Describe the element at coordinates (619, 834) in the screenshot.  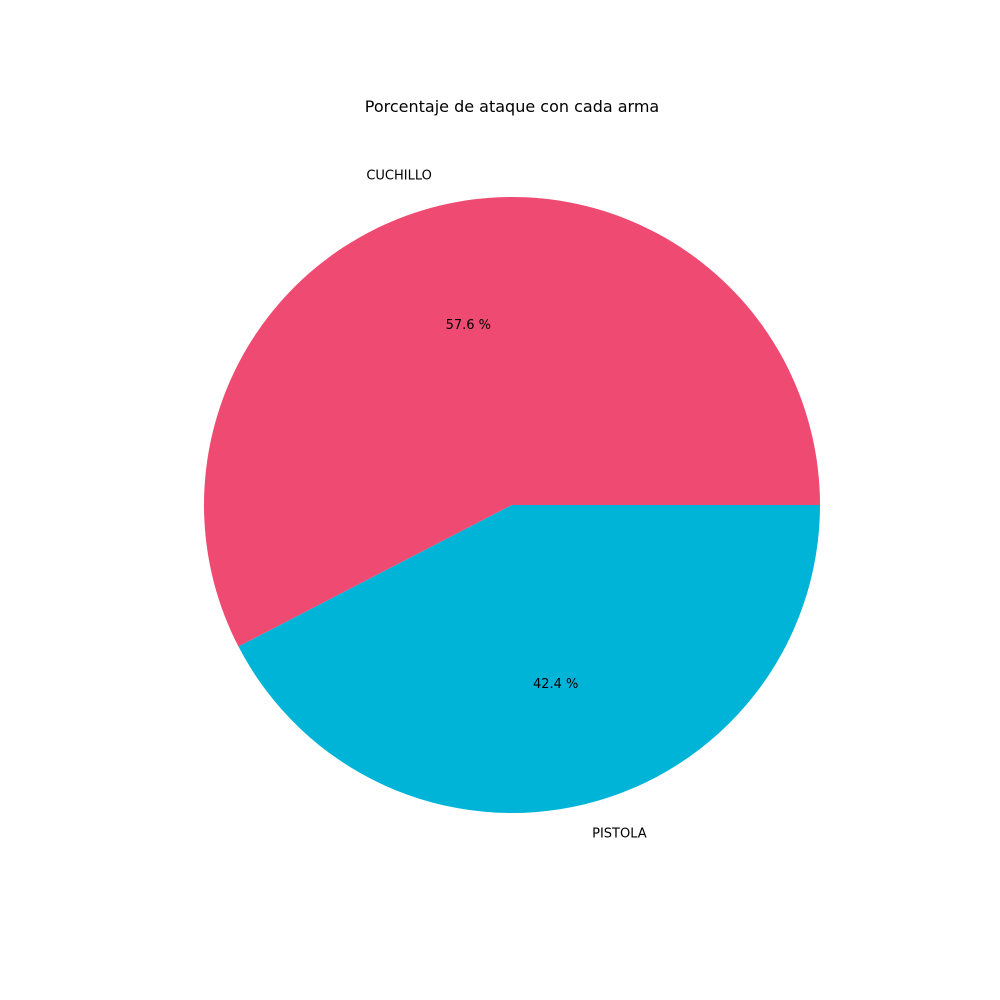
I see `slice-label-pistola: PISTOLA` at that location.